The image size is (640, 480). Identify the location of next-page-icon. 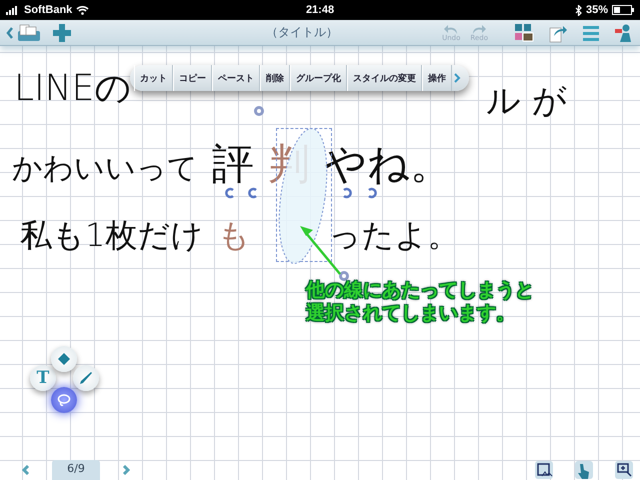
(126, 470).